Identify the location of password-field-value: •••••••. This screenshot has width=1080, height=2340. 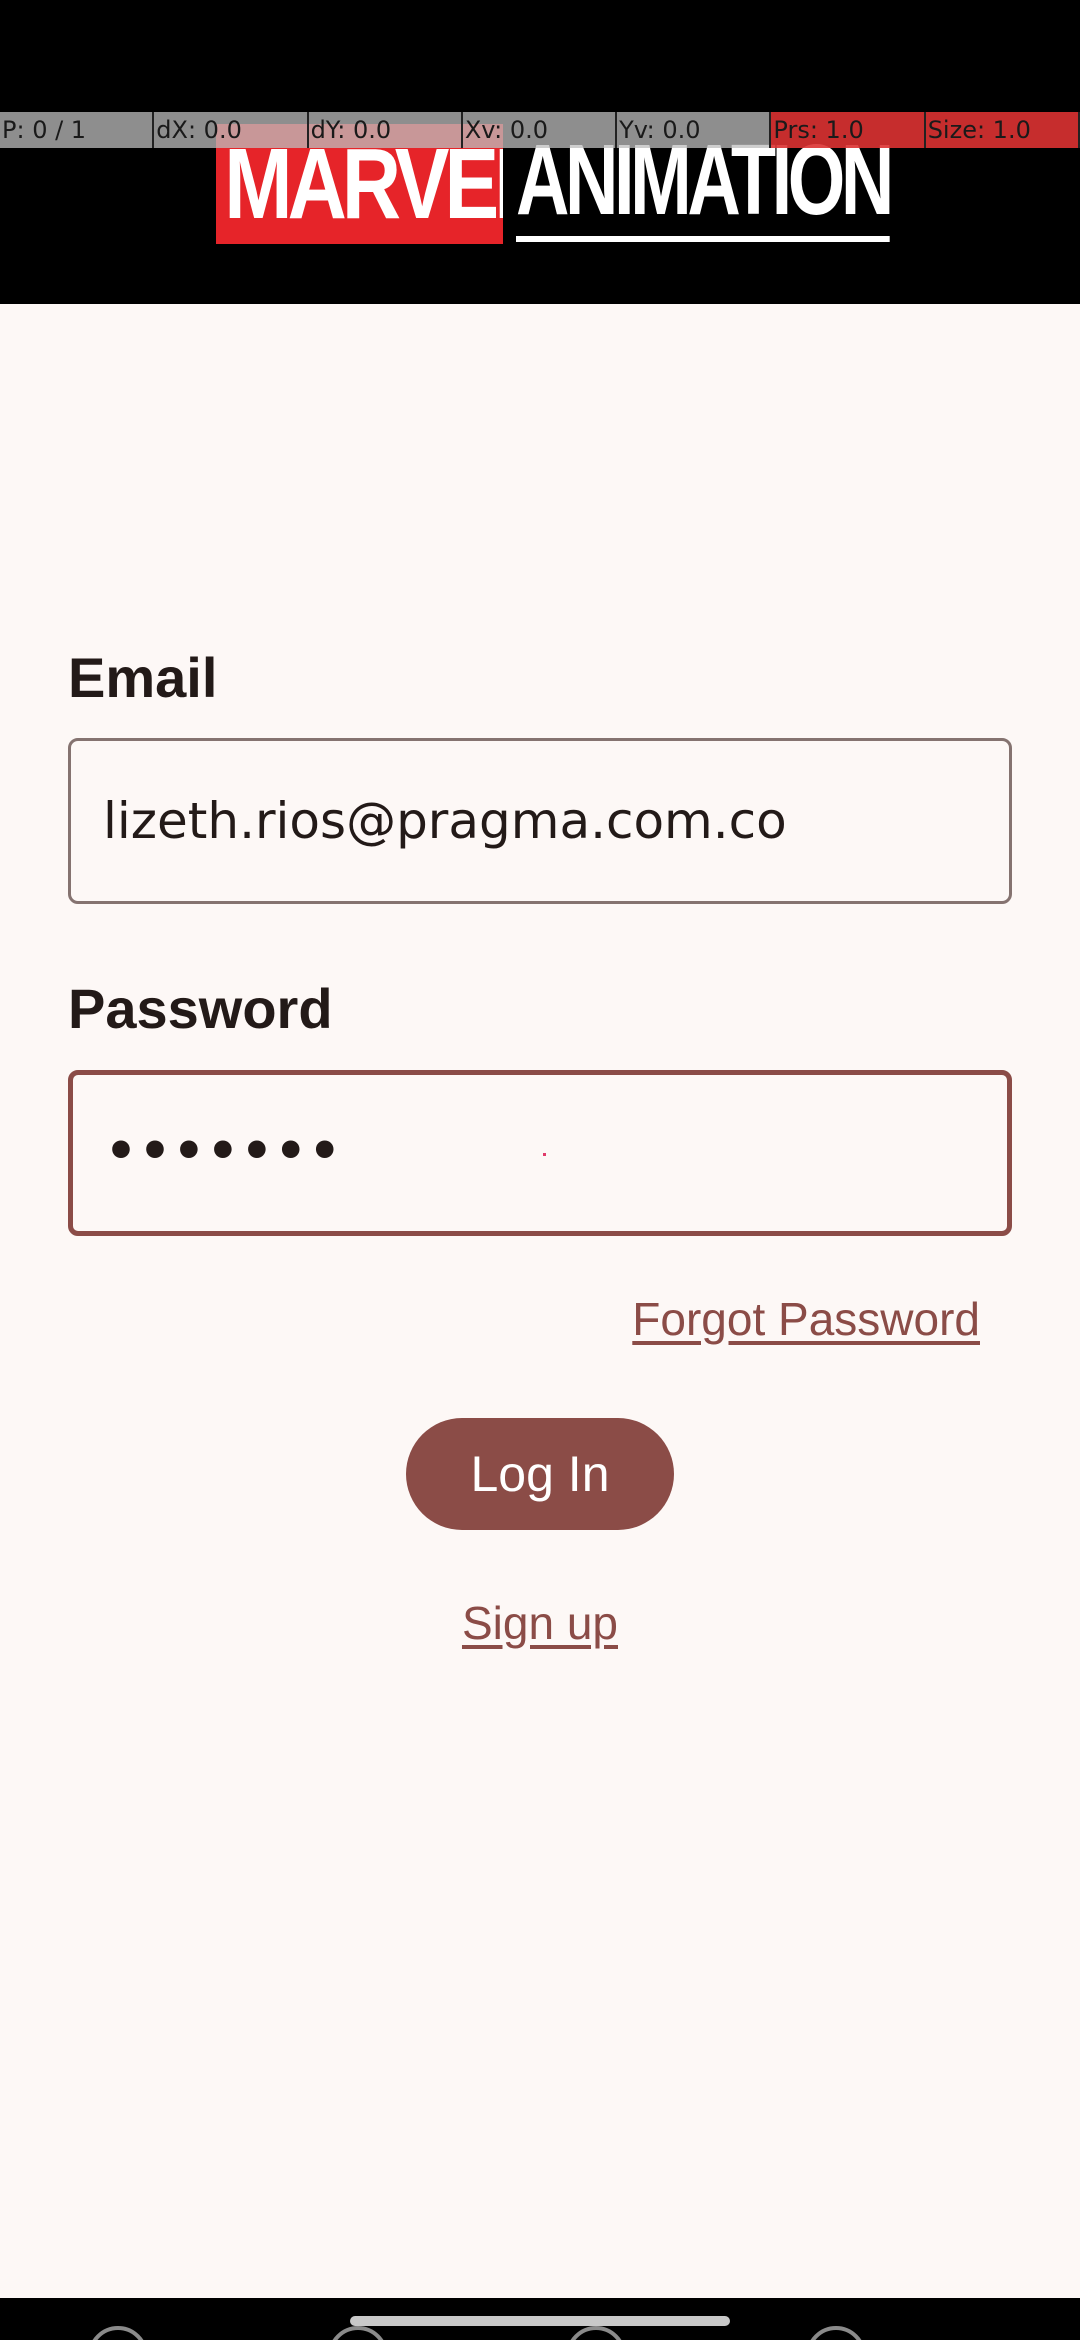
(224, 1151).